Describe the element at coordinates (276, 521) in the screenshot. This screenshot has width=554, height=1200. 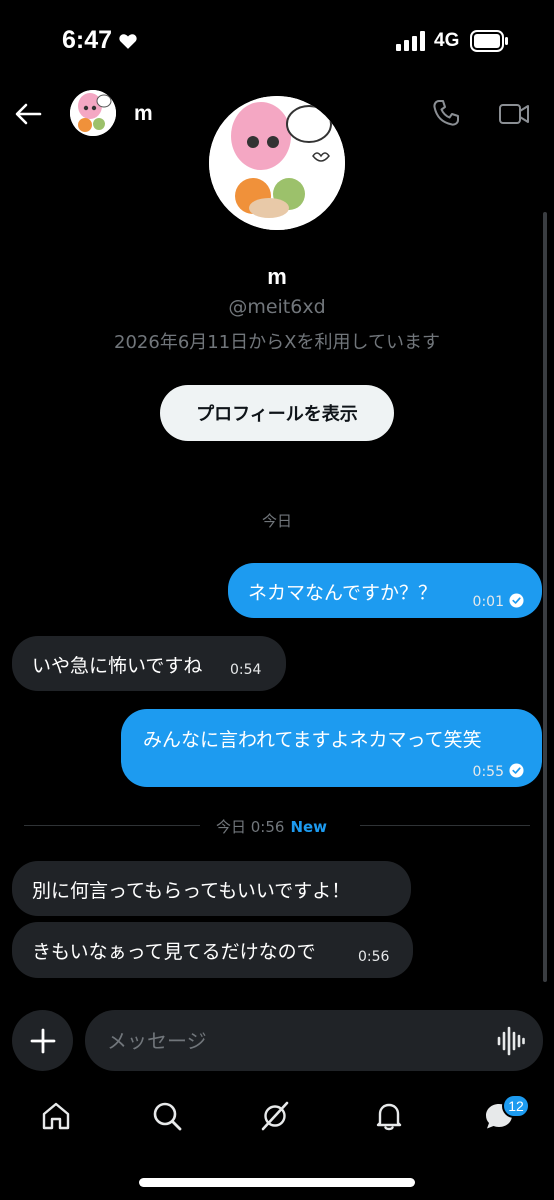
I see `date-separator: 今日` at that location.